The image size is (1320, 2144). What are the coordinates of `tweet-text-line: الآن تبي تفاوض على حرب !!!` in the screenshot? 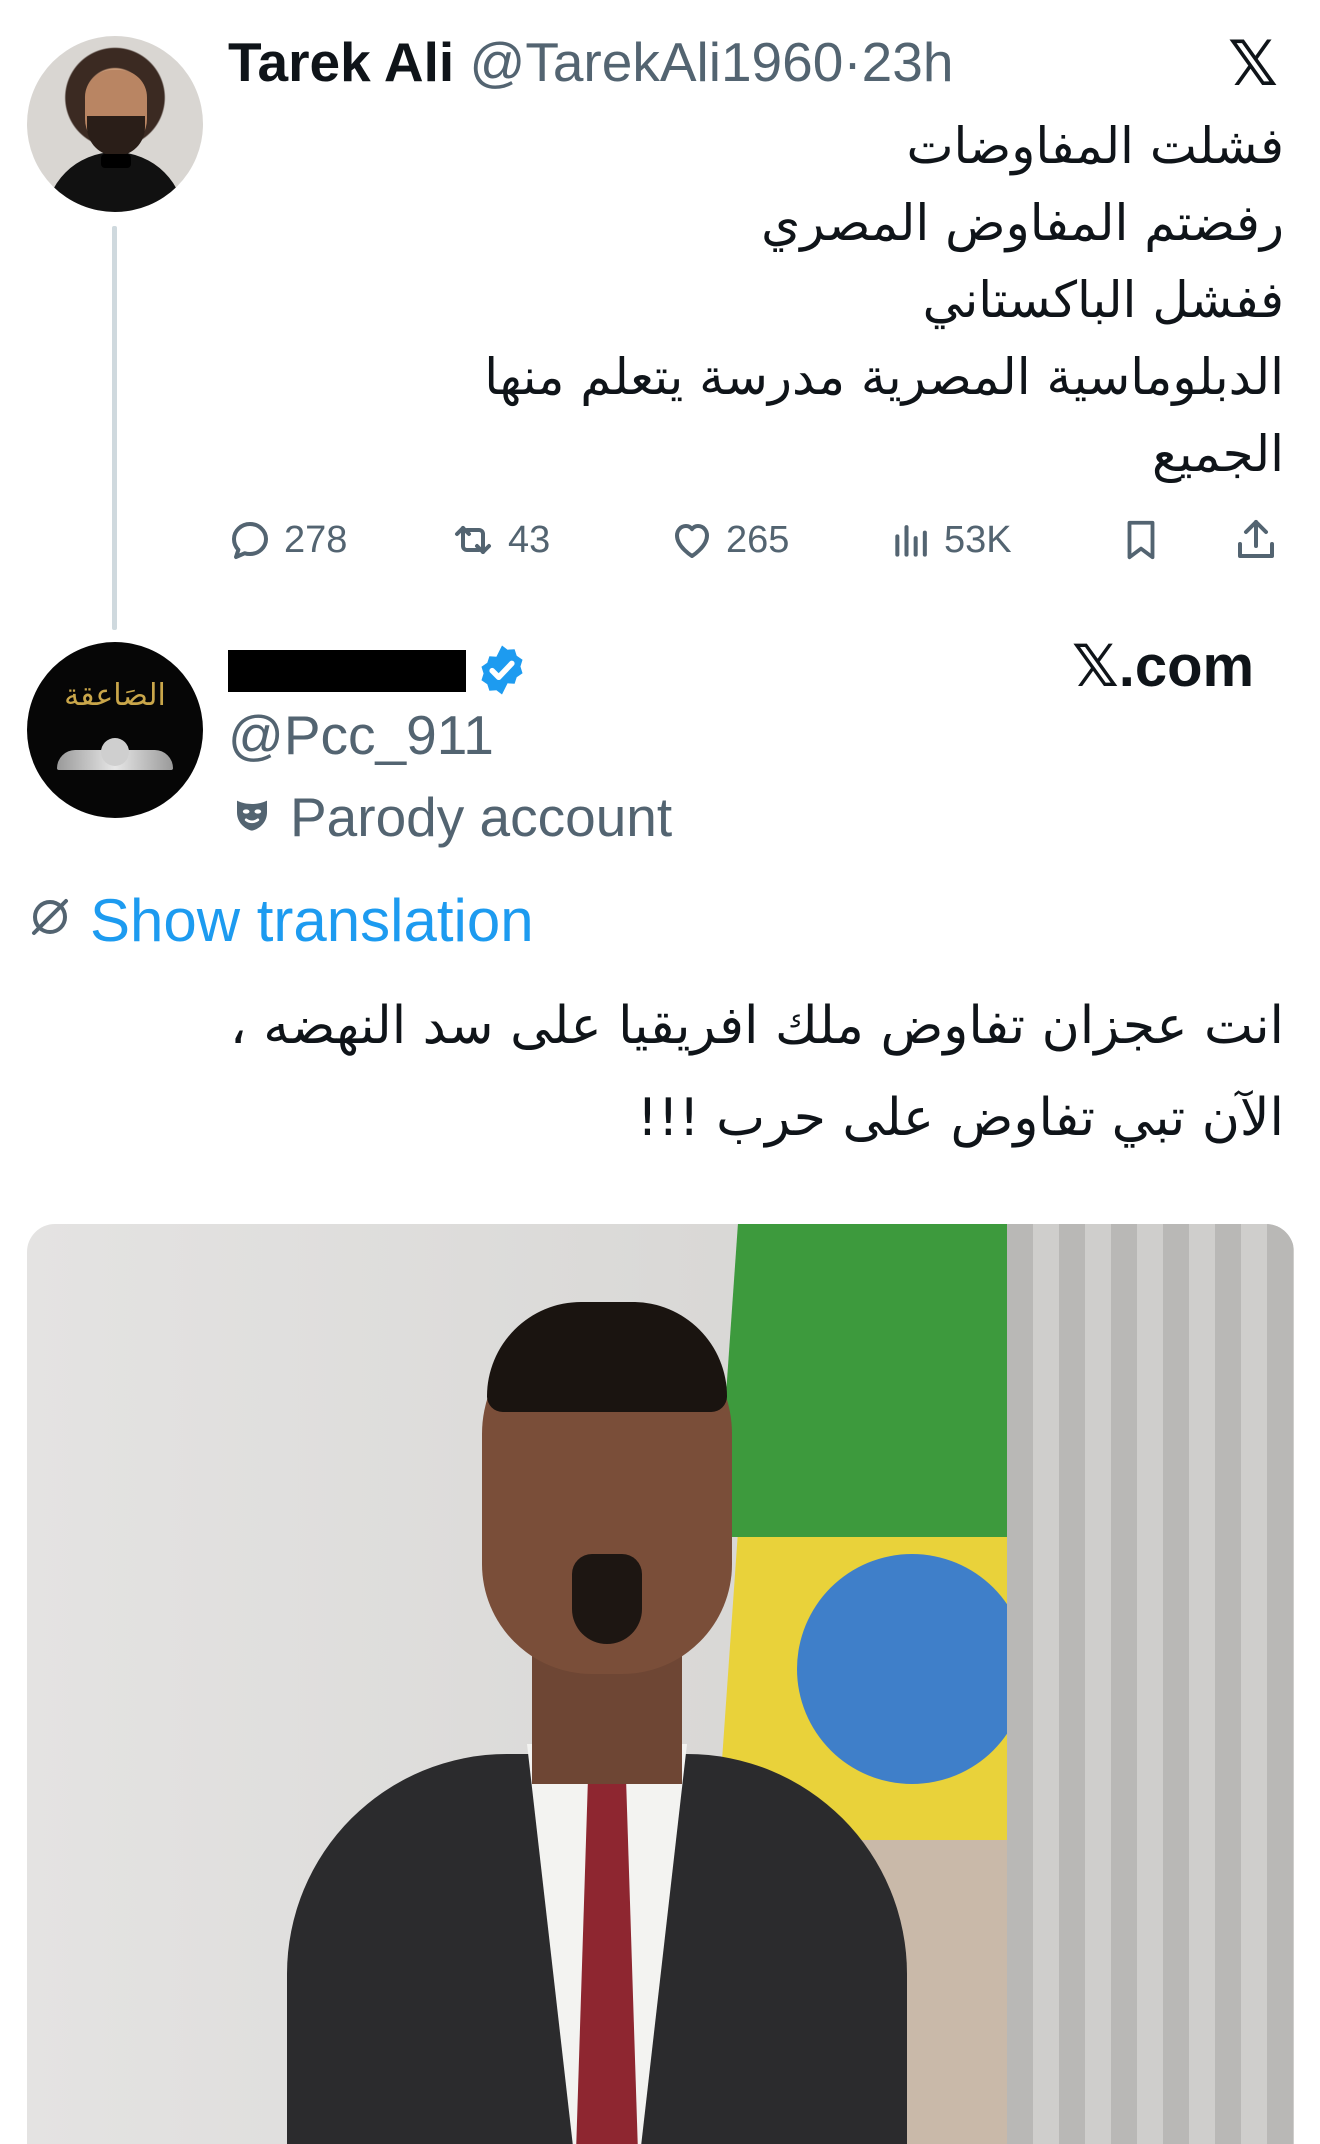 It's located at (960, 1118).